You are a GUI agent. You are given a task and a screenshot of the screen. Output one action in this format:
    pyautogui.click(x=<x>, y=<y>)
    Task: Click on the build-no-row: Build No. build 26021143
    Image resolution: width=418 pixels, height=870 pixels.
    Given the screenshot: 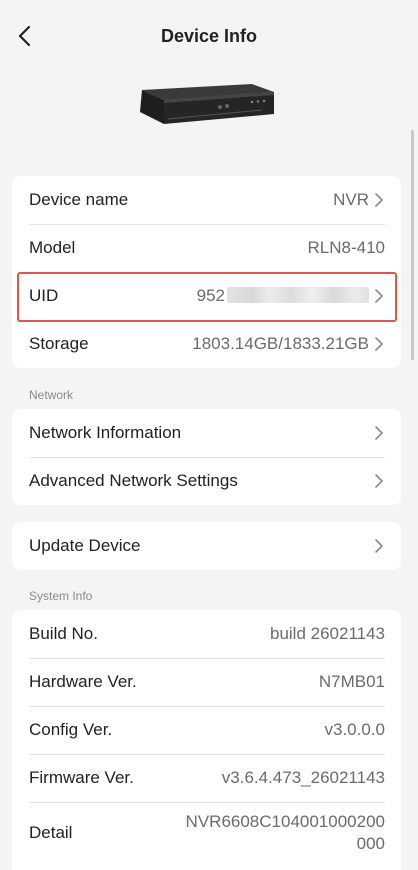 What is the action you would take?
    pyautogui.click(x=206, y=634)
    